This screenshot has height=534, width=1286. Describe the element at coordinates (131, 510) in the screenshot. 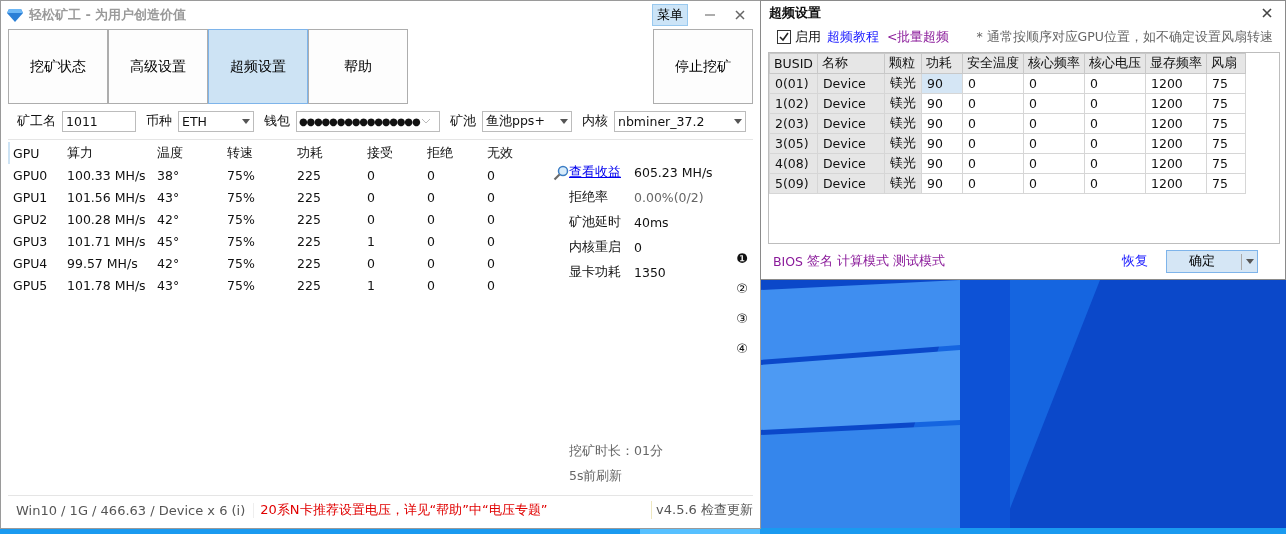

I see `system-info: Win10 / 1G / 466.63 / Device x 6 (i)` at that location.